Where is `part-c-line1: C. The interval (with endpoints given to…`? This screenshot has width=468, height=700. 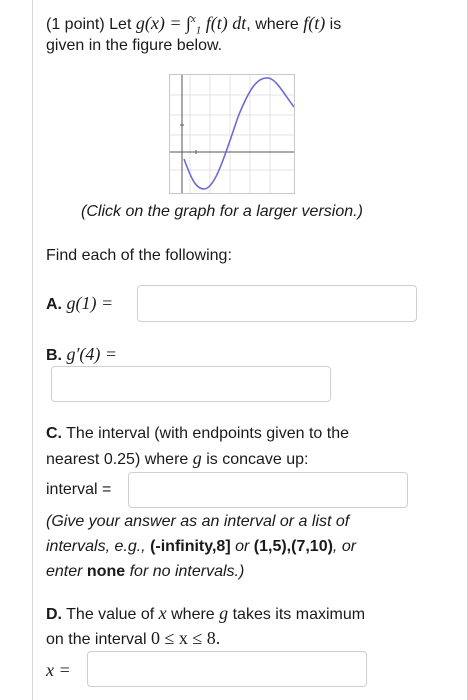
part-c-line1: C. The interval (with endpoints given to… is located at coordinates (197, 434).